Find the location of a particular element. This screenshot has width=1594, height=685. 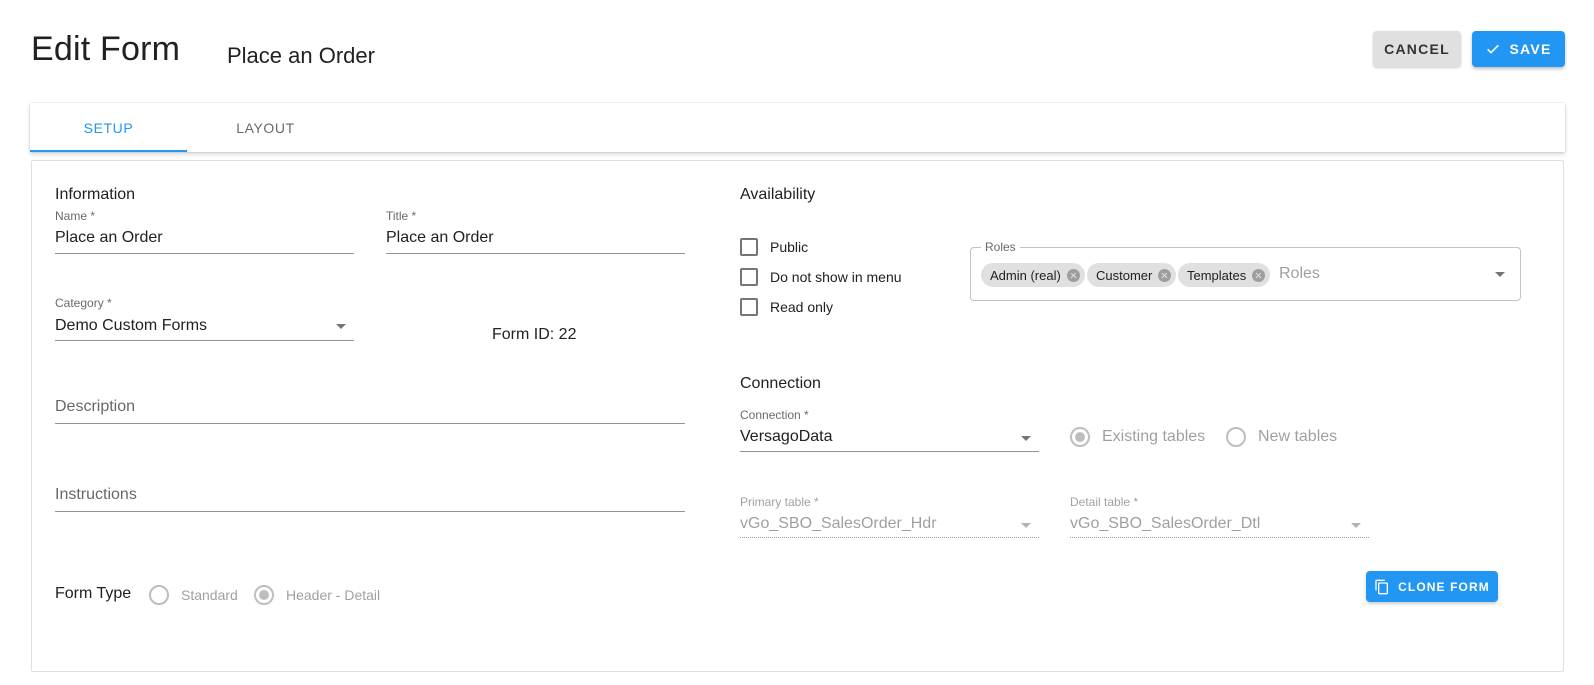

detail-table-select: Detail table * vGo_SBO_SalesOrder_Dtl is located at coordinates (1219, 517).